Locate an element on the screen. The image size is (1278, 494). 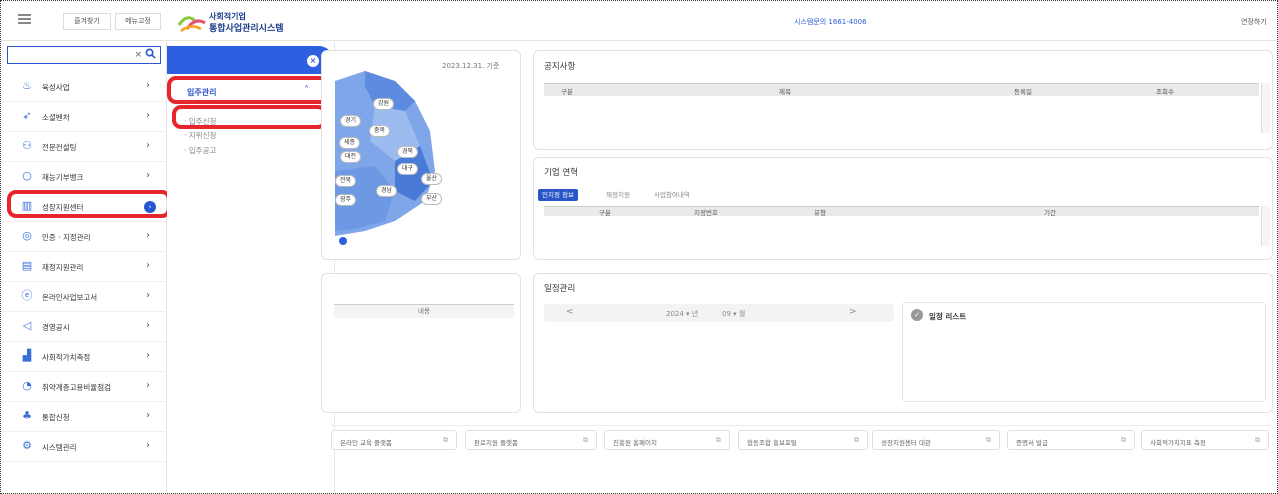
favorites-button: 즐겨찾기 is located at coordinates (87, 21).